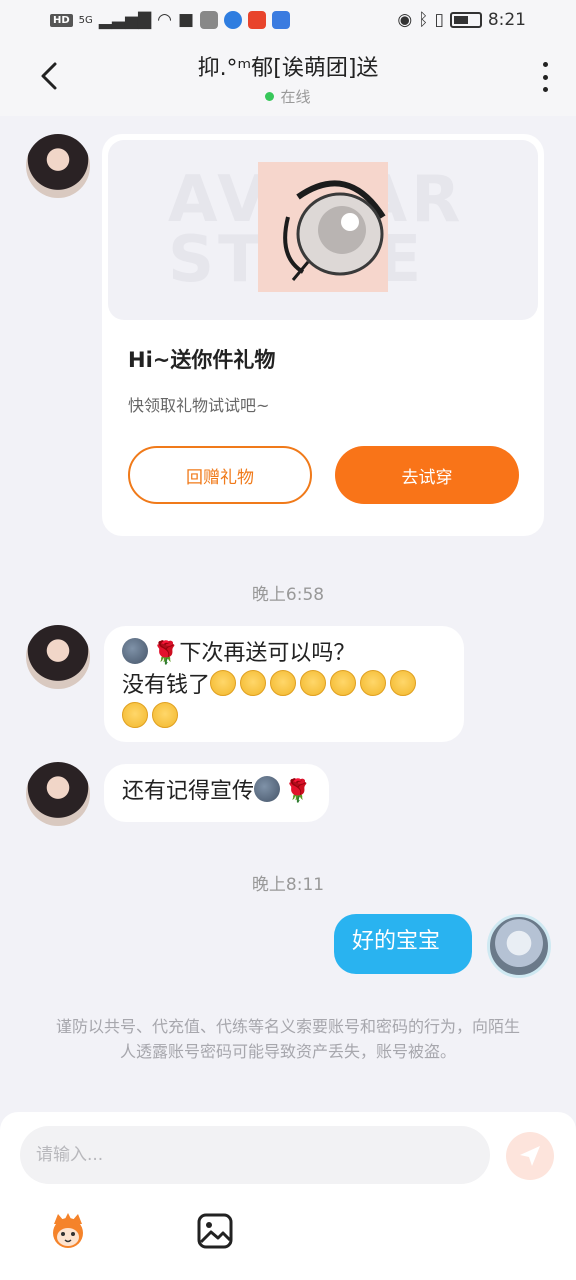 Image resolution: width=576 pixels, height=1280 pixels. I want to click on timestamp: 晚上6:58, so click(288, 595).